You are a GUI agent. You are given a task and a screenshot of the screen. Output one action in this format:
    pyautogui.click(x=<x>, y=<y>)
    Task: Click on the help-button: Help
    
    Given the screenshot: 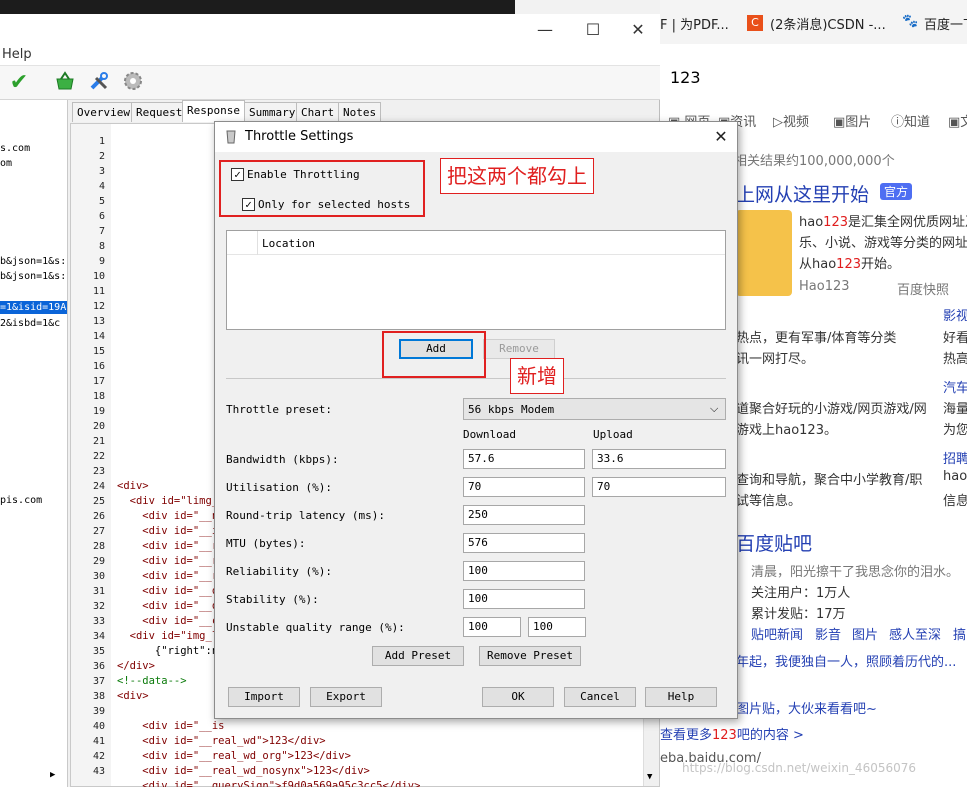 What is the action you would take?
    pyautogui.click(x=681, y=697)
    